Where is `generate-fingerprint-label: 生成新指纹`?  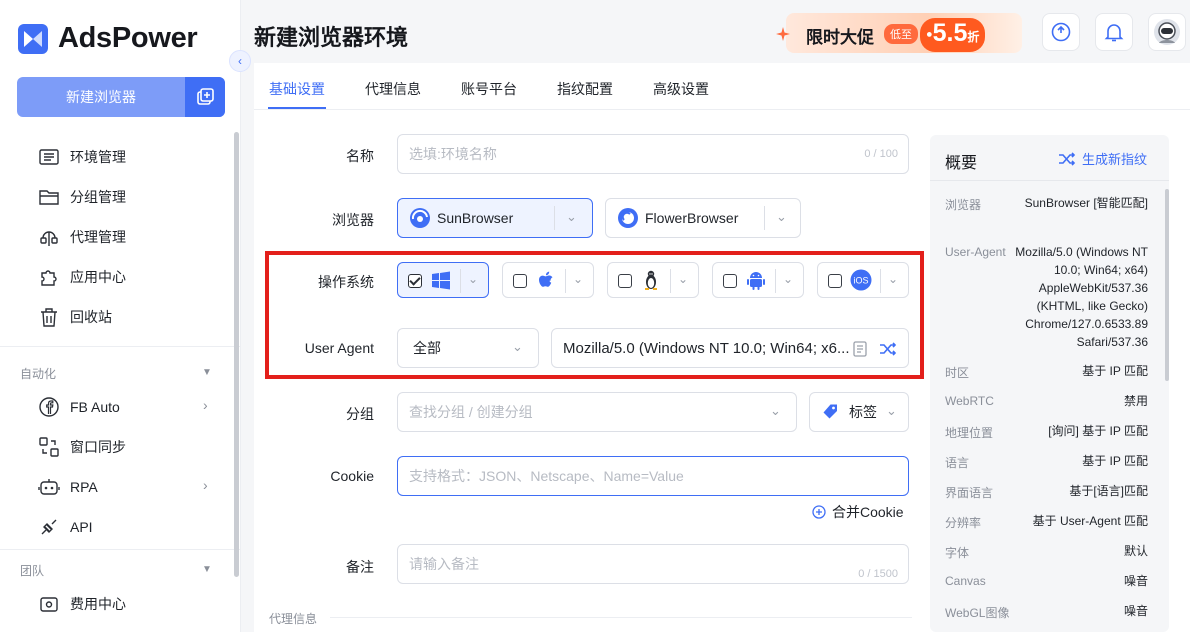
generate-fingerprint-label: 生成新指纹 is located at coordinates (1115, 159).